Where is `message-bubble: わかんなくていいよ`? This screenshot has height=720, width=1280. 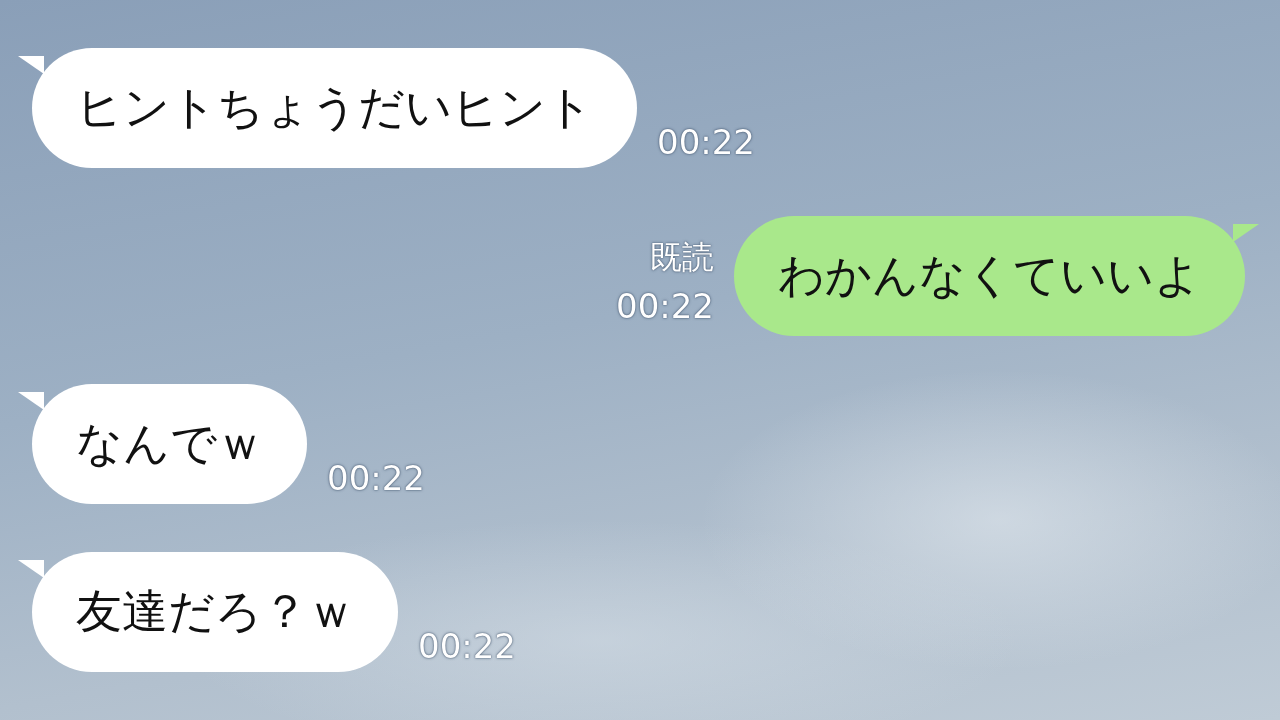 message-bubble: わかんなくていいよ is located at coordinates (996, 276).